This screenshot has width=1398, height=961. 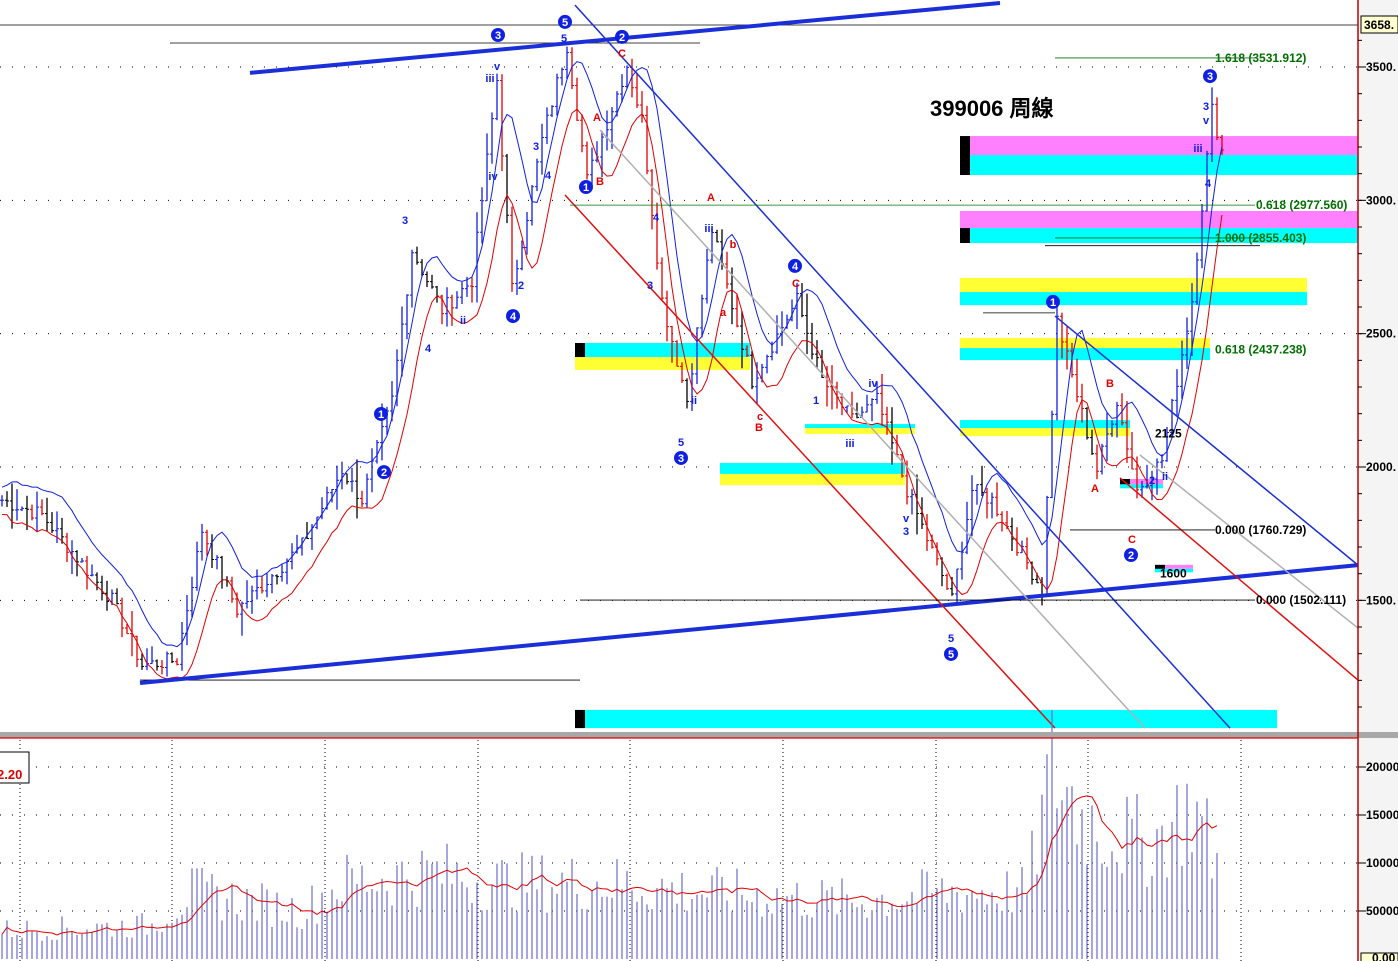 What do you see at coordinates (1381, 600) in the screenshot?
I see `price-tick-label: 1500.` at bounding box center [1381, 600].